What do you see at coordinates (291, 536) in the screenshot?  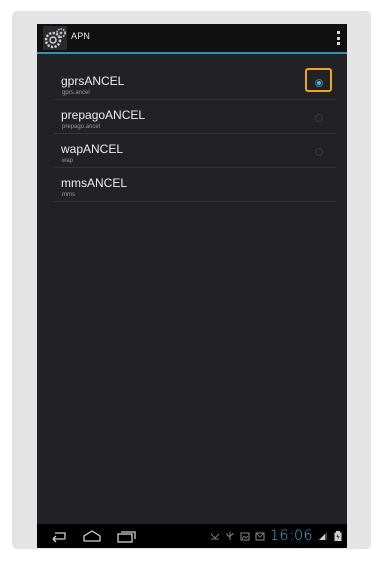 I see `clock: 16:06` at bounding box center [291, 536].